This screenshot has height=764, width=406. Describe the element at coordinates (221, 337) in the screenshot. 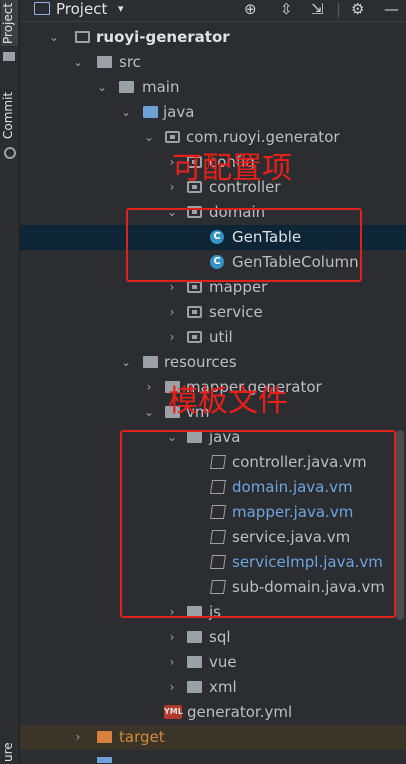

I see `tree-item-label: util` at that location.